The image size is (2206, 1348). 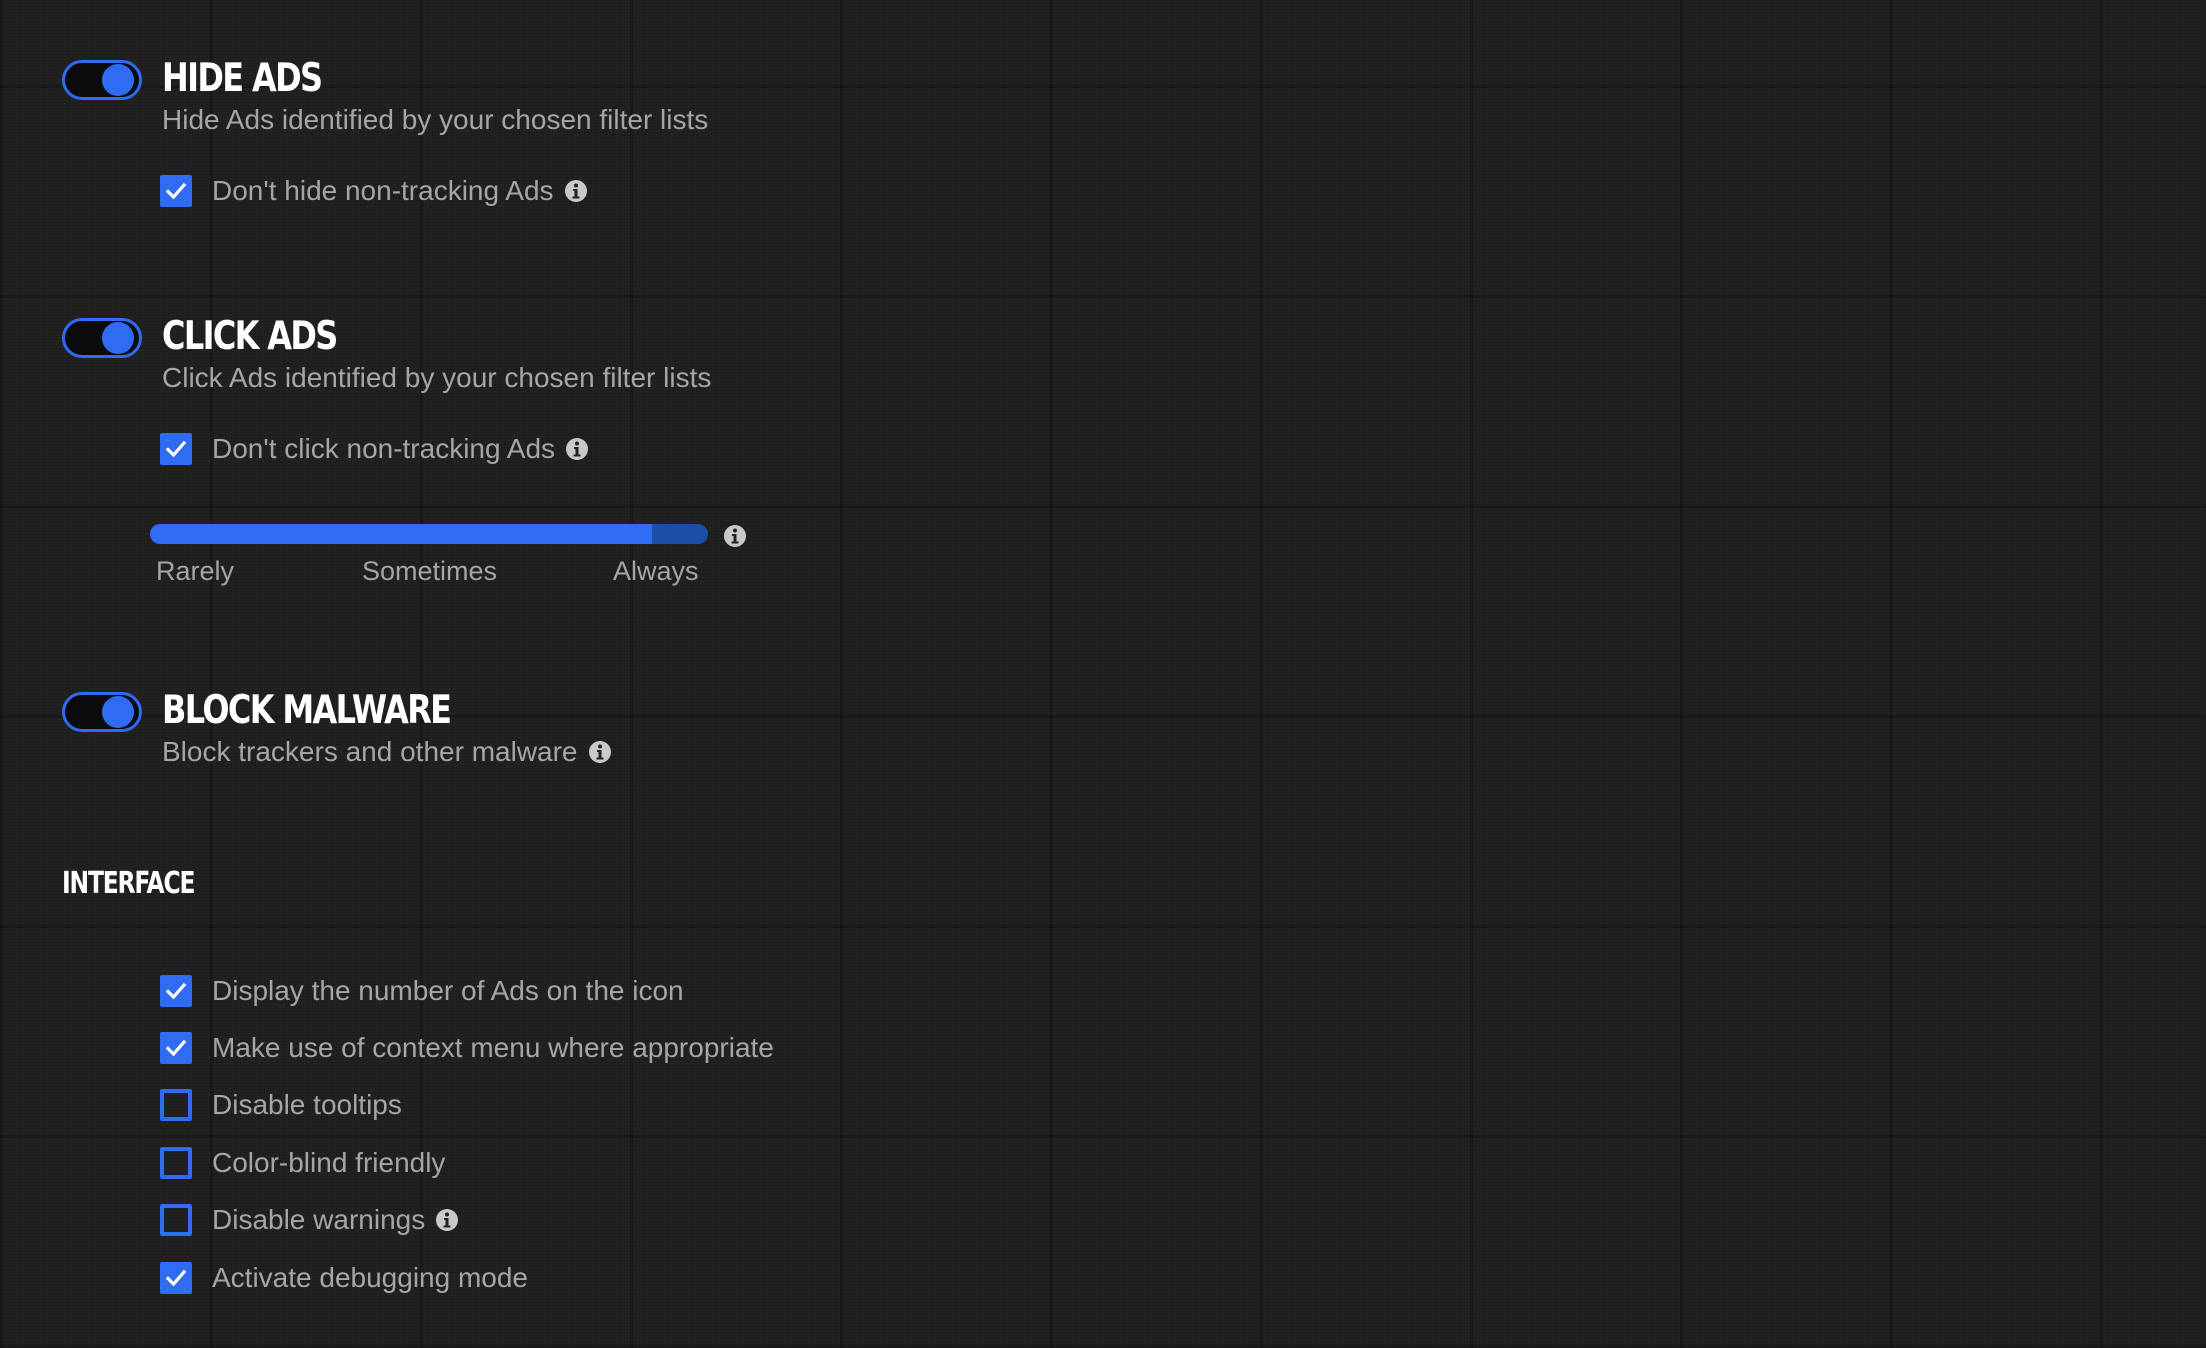 What do you see at coordinates (176, 991) in the screenshot?
I see `display-count-checkbox` at bounding box center [176, 991].